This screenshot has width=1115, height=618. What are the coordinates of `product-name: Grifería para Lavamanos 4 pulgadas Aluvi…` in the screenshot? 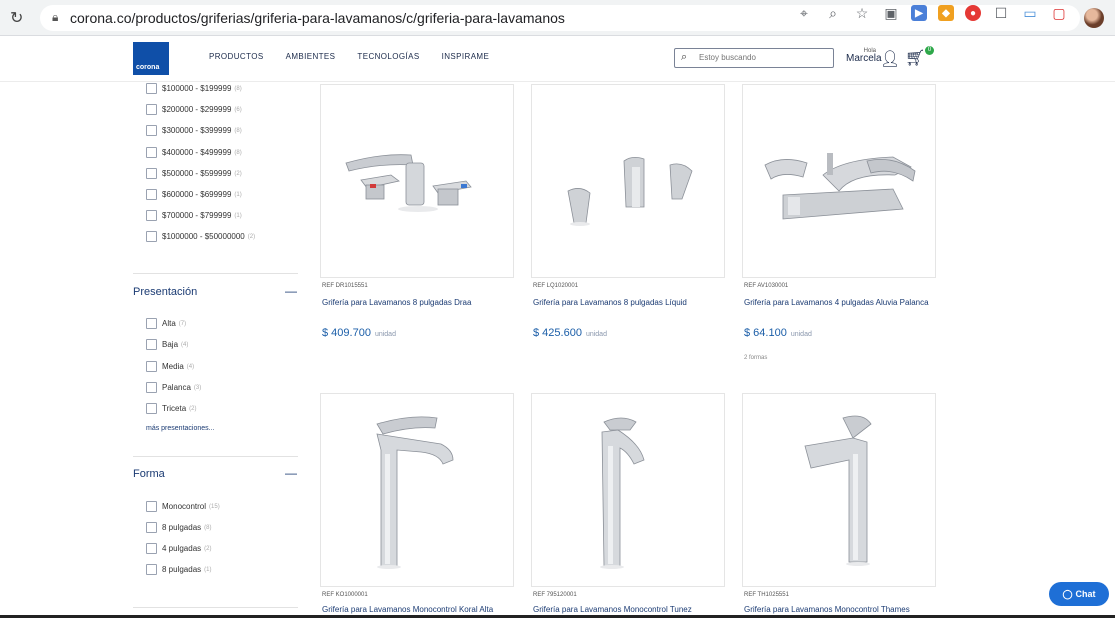 It's located at (839, 302).